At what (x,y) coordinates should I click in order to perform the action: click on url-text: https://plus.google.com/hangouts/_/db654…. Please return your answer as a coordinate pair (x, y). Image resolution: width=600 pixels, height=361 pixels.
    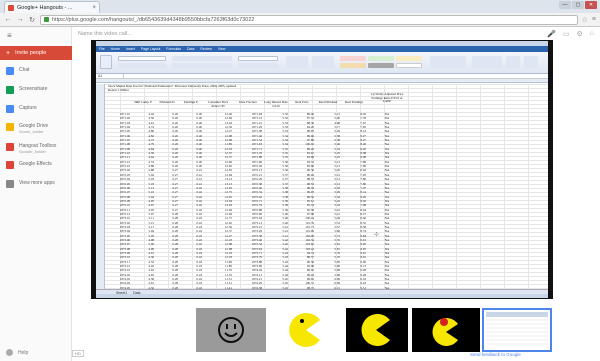
    Looking at the image, I should click on (153, 19).